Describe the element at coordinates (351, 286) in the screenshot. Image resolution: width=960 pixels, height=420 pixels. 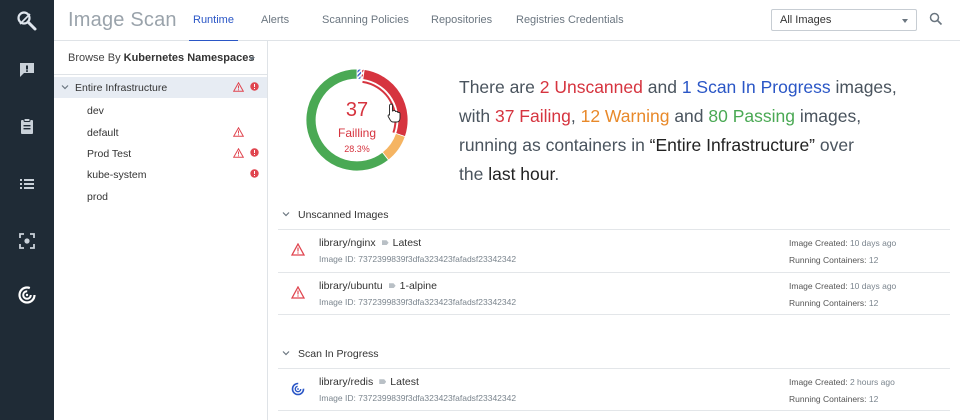
I see `image-name: library/ubuntu` at that location.